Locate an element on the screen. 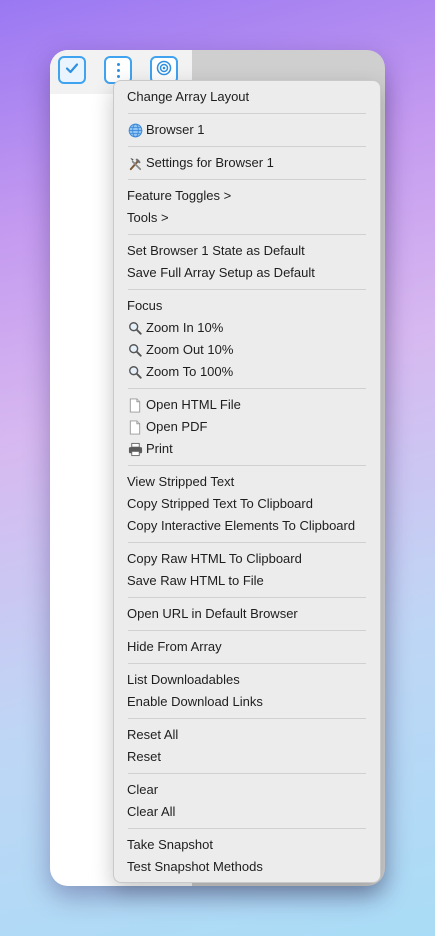  menu-item-clear-all: Clear All is located at coordinates (247, 812).